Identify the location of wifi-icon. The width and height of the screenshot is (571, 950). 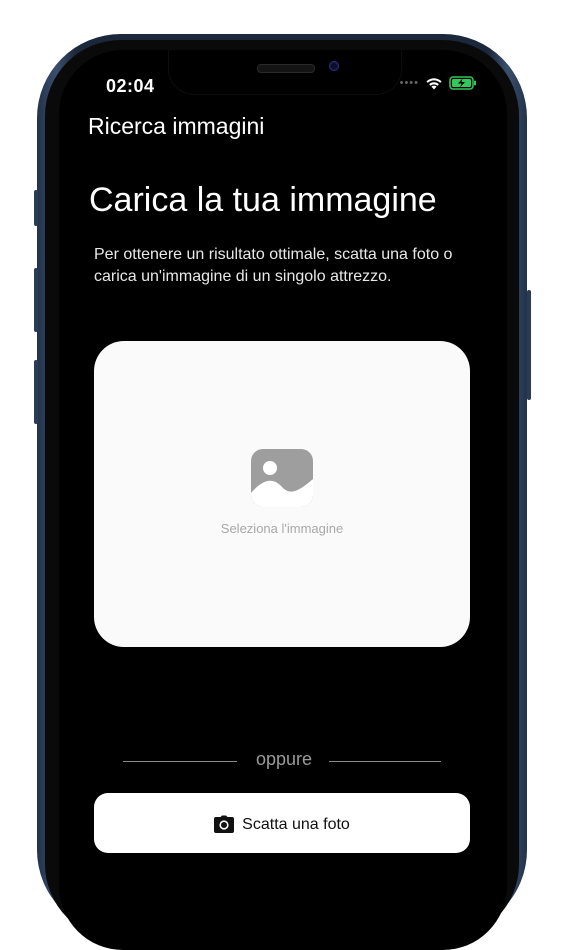
(434, 84).